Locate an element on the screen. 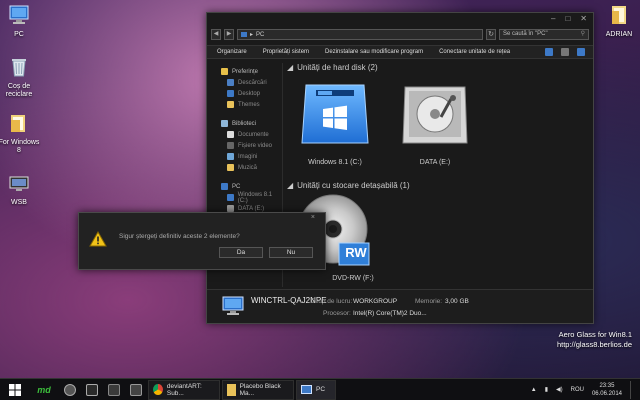 Image resolution: width=640 pixels, height=400 pixels. clock-time: 23:35 is located at coordinates (607, 385).